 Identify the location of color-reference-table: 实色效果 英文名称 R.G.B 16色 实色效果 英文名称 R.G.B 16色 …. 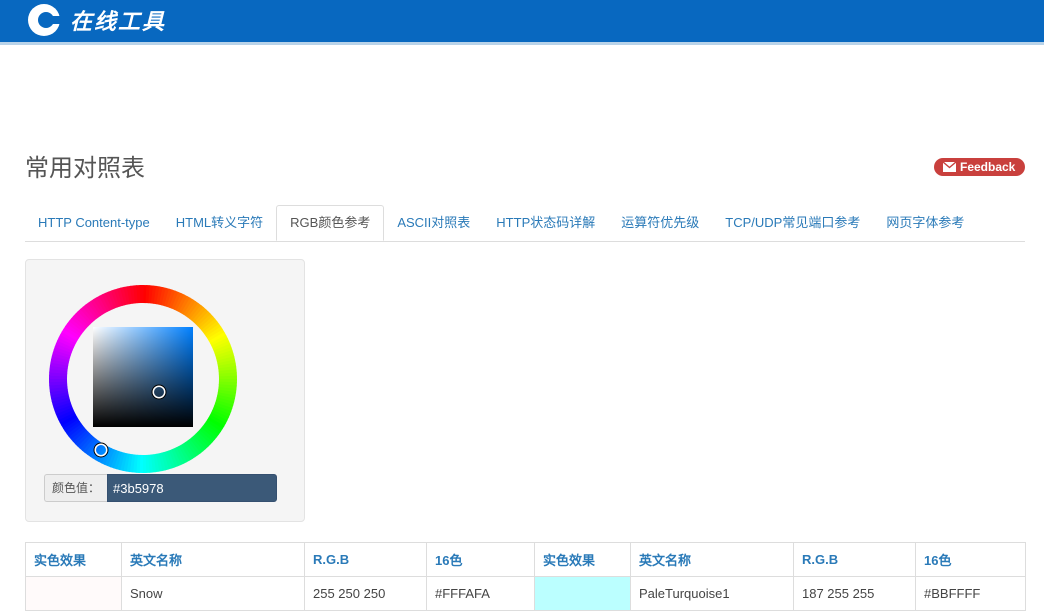
(525, 576).